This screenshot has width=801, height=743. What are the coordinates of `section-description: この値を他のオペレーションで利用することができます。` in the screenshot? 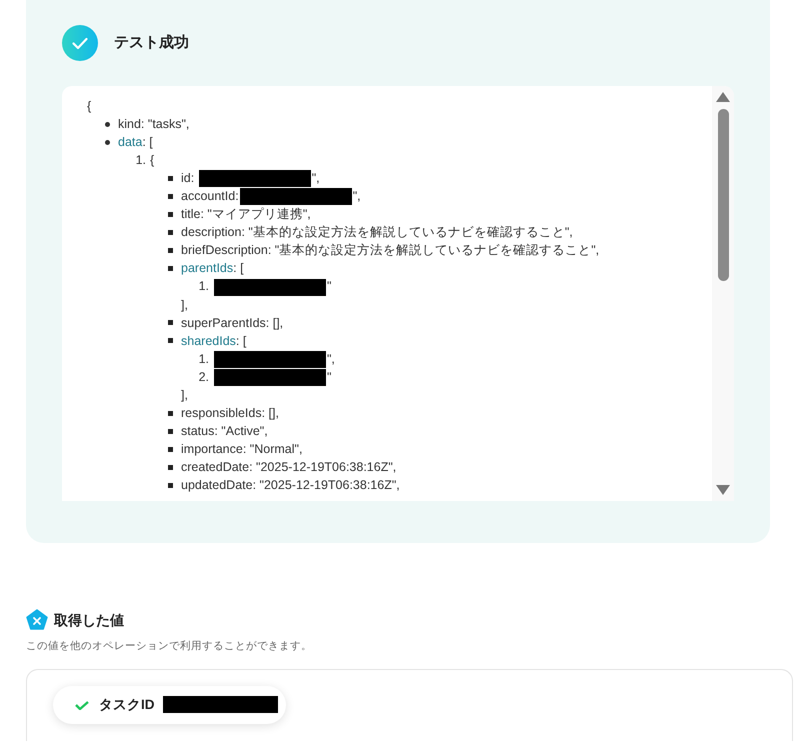 It's located at (169, 646).